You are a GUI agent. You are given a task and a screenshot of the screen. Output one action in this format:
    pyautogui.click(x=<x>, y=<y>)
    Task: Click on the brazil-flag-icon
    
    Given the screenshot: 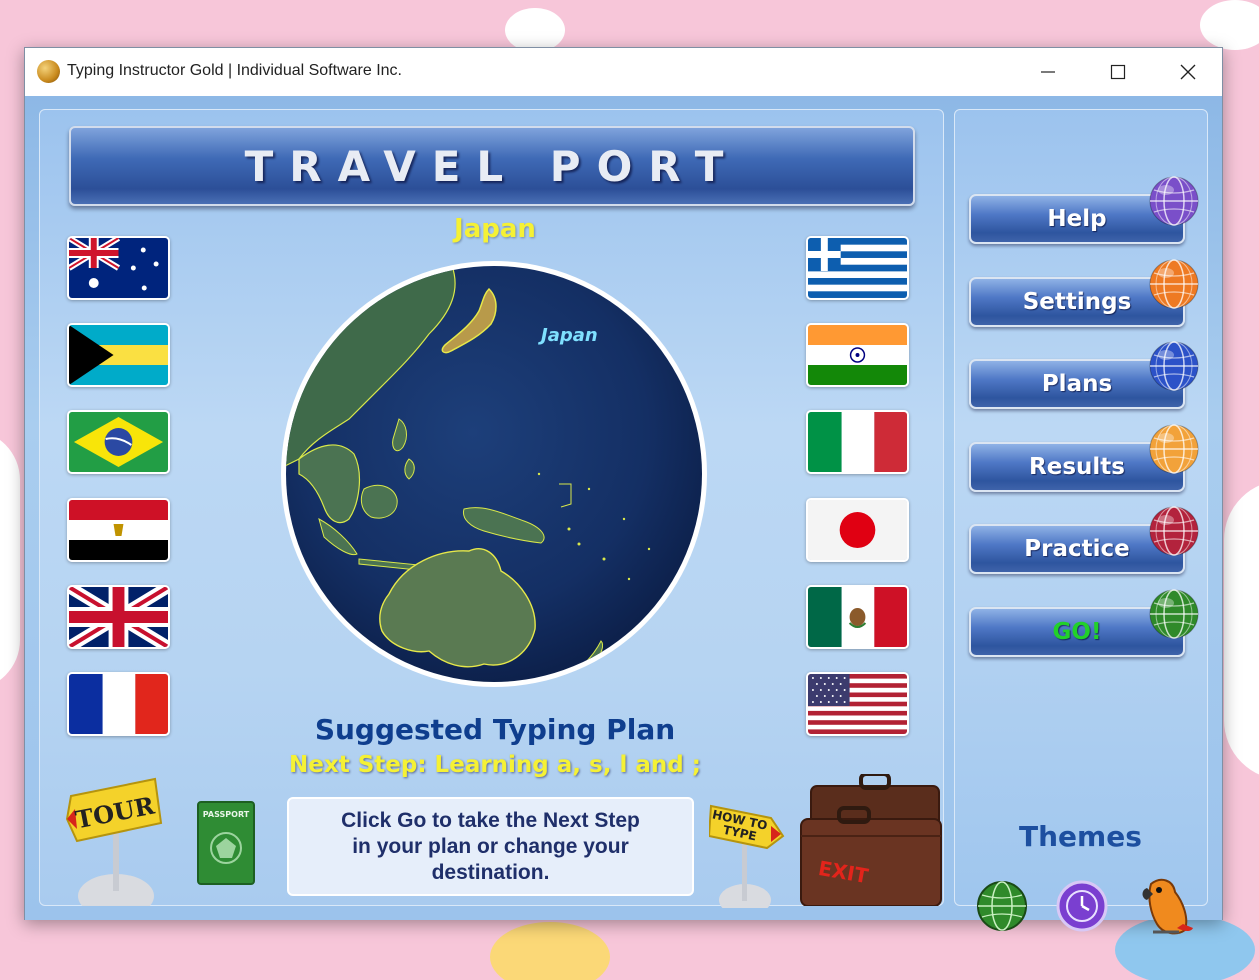 What is the action you would take?
    pyautogui.click(x=118, y=442)
    